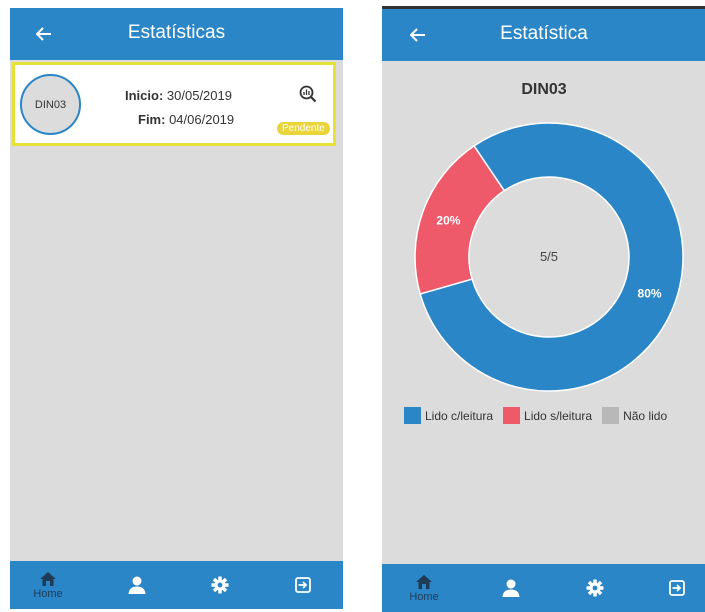 The image size is (705, 612). I want to click on legend-item: Não lido, so click(634, 415).